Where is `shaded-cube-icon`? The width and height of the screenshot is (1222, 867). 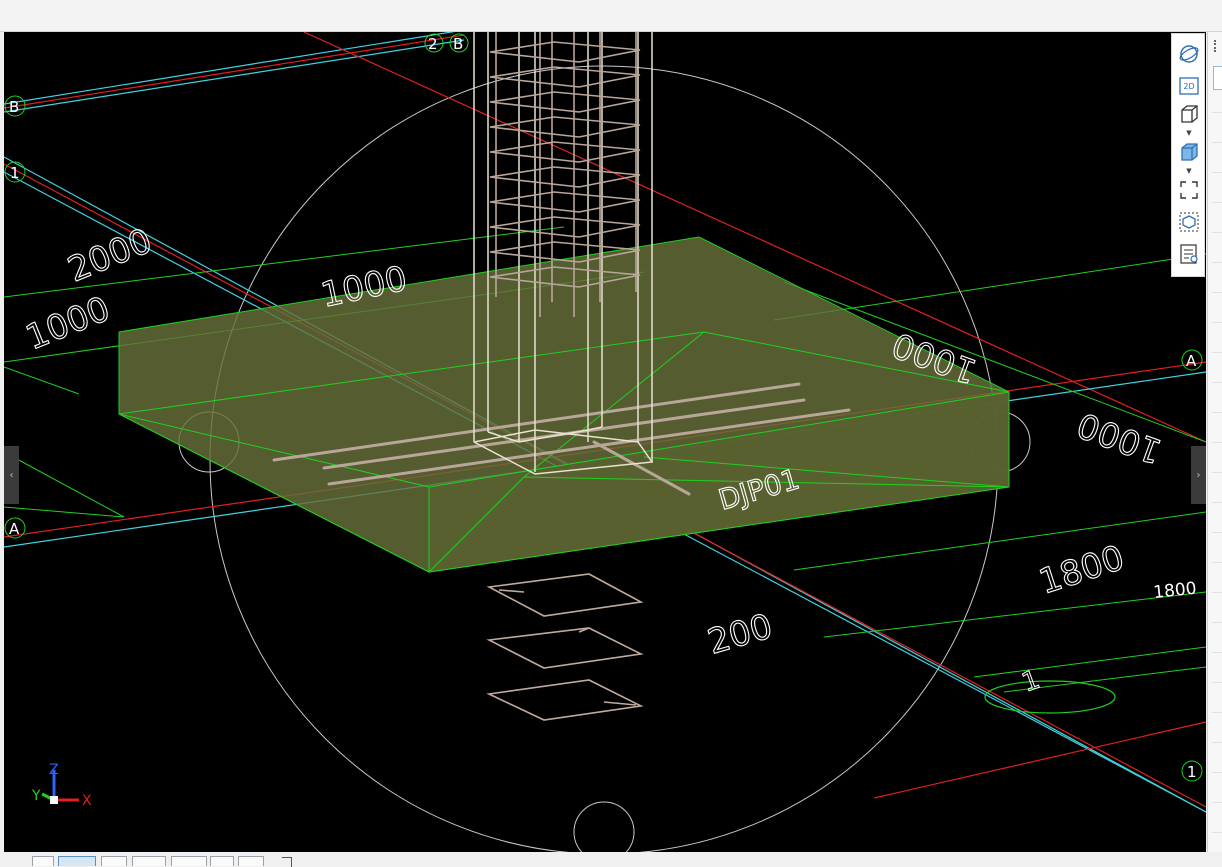 shaded-cube-icon is located at coordinates (1189, 152).